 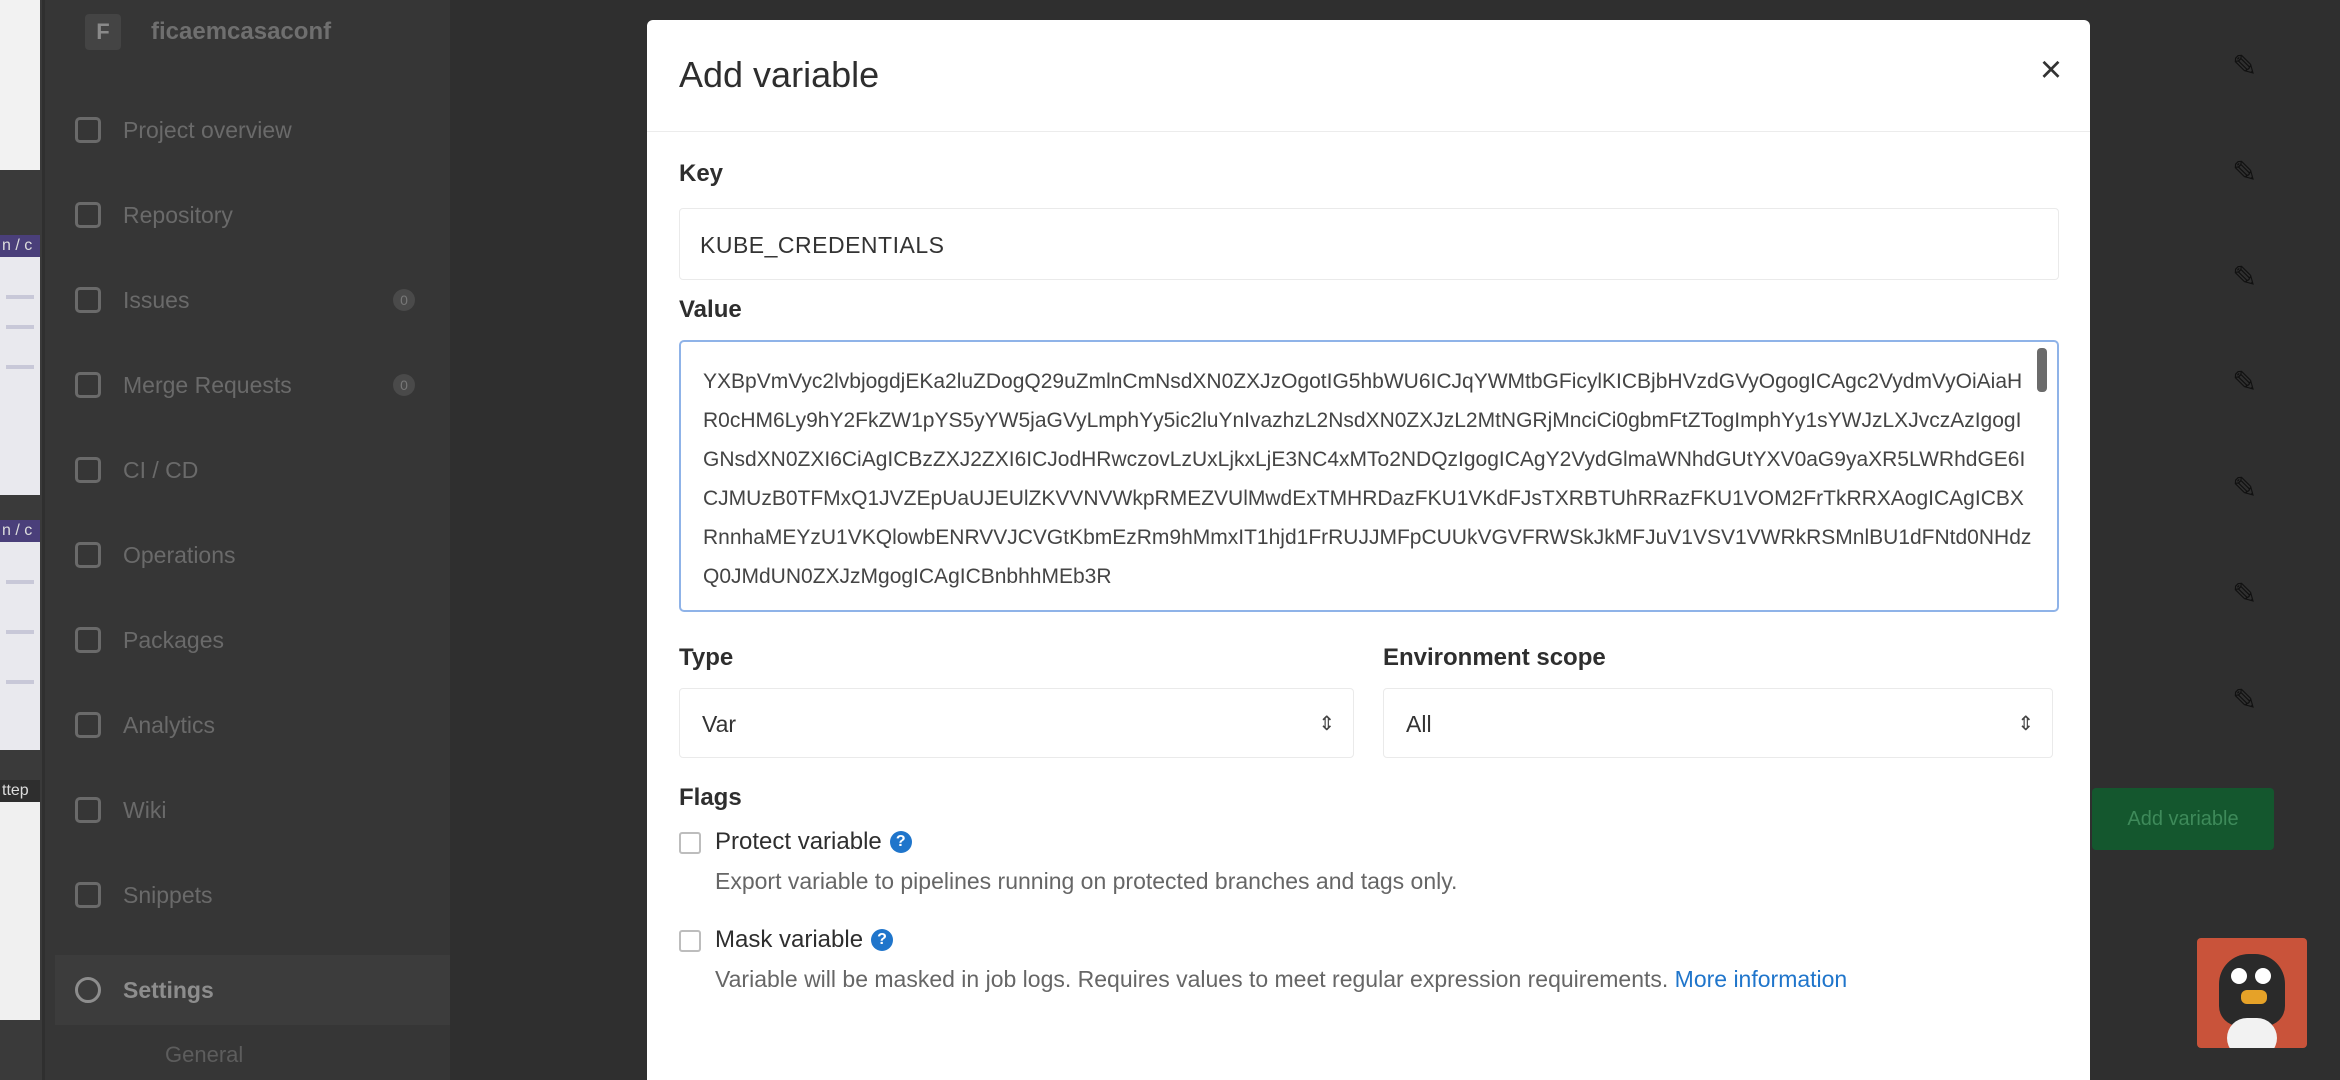 What do you see at coordinates (701, 173) in the screenshot?
I see `key-label: Key` at bounding box center [701, 173].